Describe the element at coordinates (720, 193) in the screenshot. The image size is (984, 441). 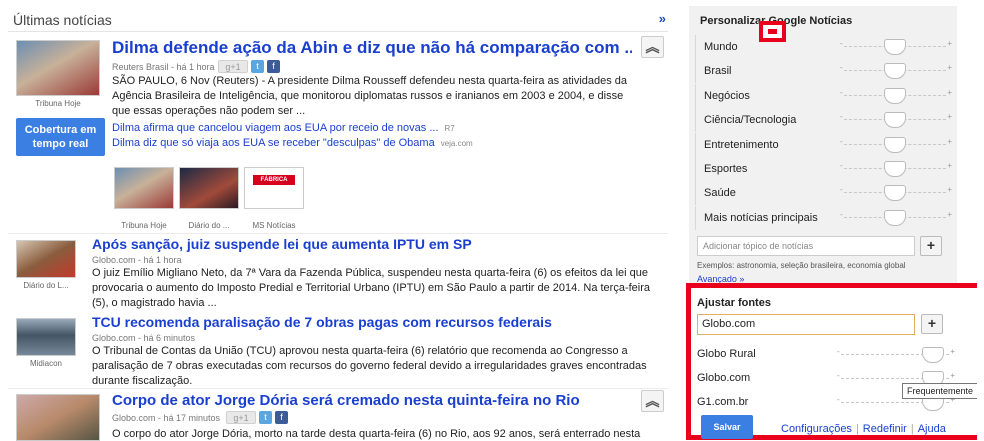
I see `topic-label: Saúde` at that location.